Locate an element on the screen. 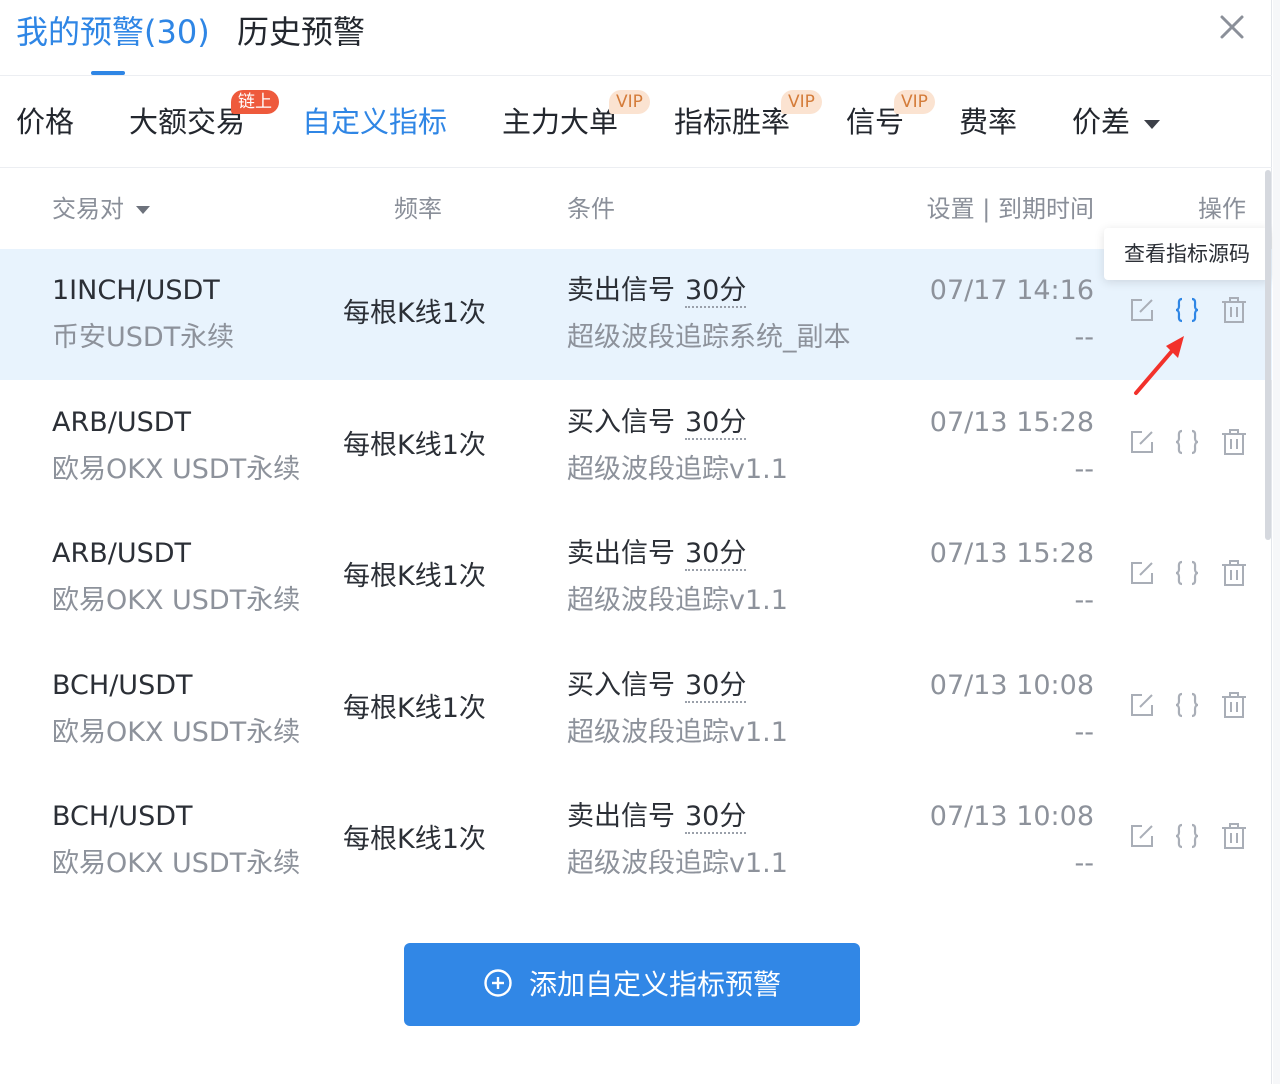 The height and width of the screenshot is (1084, 1280). close-icon is located at coordinates (1232, 27).